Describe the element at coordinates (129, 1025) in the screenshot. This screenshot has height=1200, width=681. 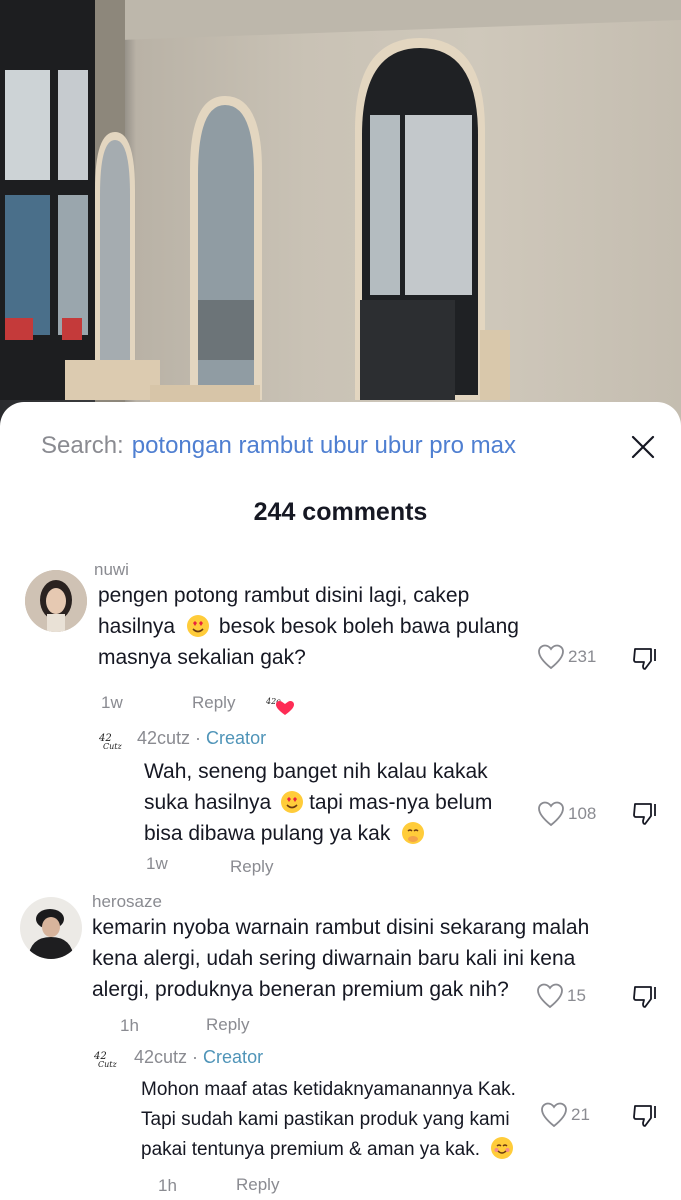
I see `comment-time: 1h` at that location.